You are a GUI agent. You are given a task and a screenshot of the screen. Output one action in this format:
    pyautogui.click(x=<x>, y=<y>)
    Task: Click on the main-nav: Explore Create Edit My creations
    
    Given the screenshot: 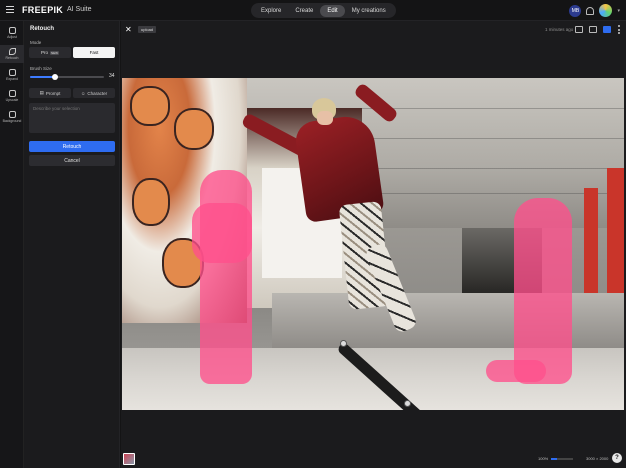 What is the action you would take?
    pyautogui.click(x=323, y=10)
    